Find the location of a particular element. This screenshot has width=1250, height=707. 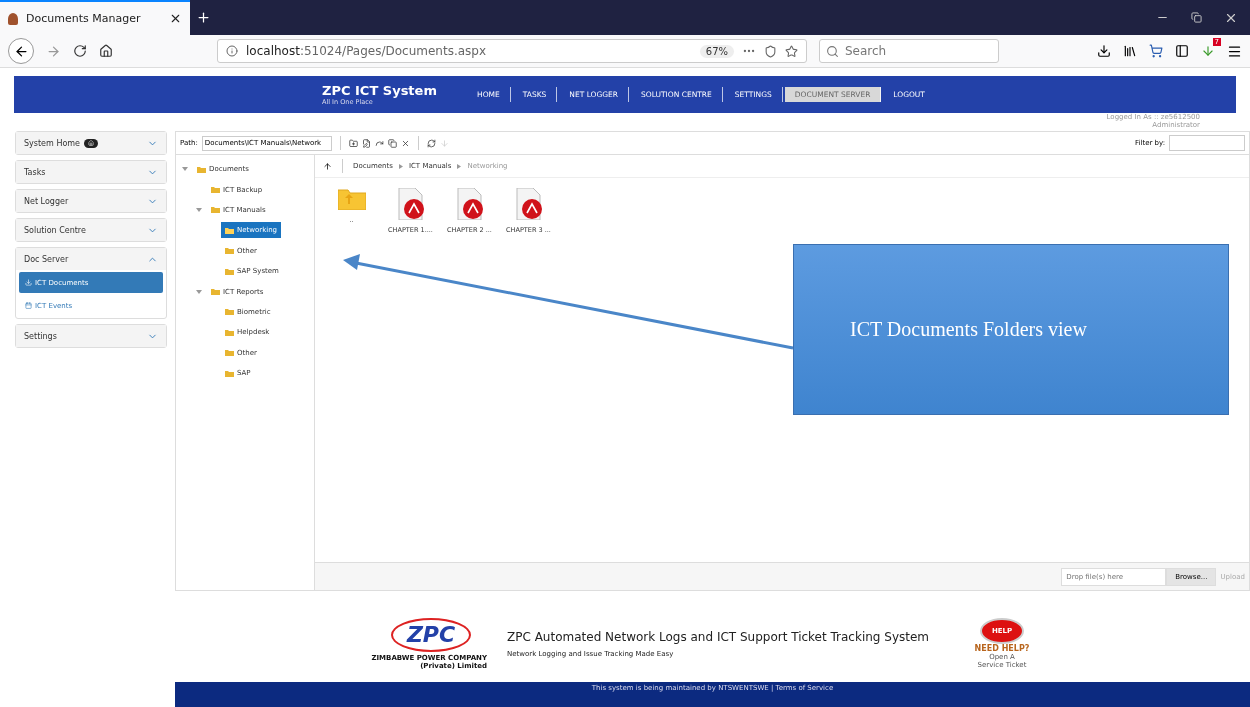

tab-title: Documents Manager is located at coordinates (84, 18).